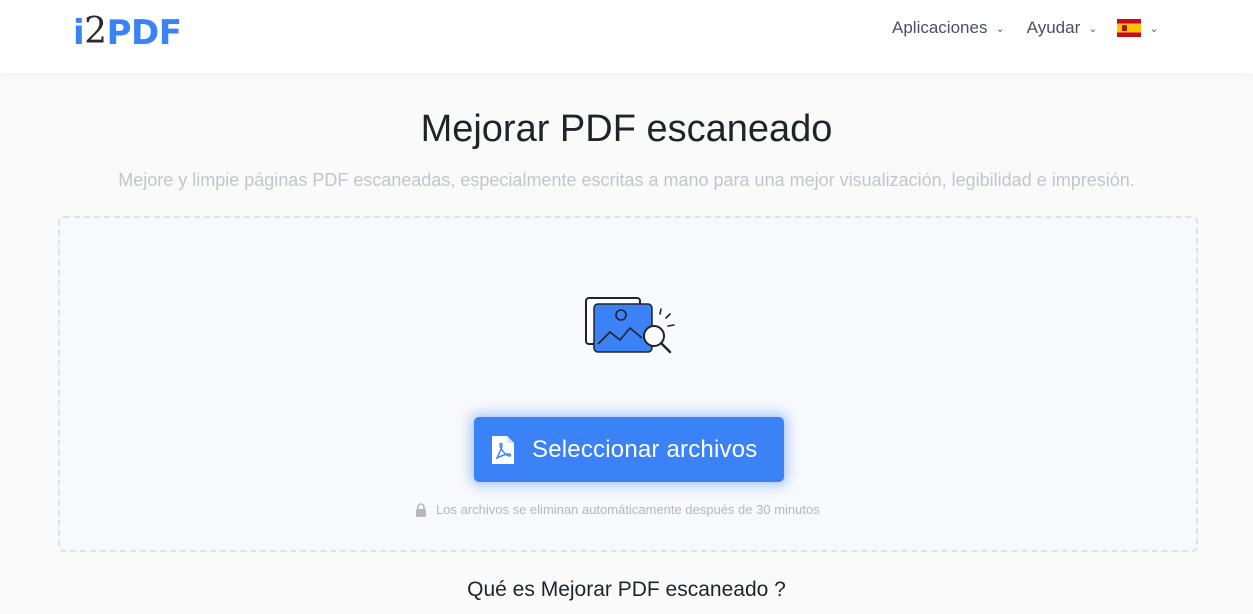 Image resolution: width=1253 pixels, height=614 pixels. Describe the element at coordinates (79, 33) in the screenshot. I see `logo-part-i: i` at that location.